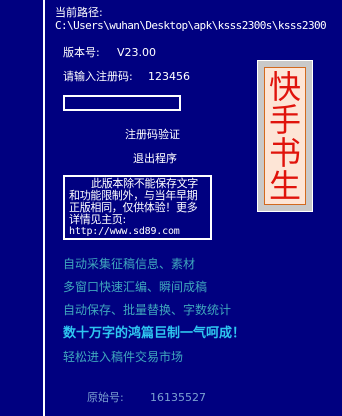 The width and height of the screenshot is (342, 416). What do you see at coordinates (21, 208) in the screenshot?
I see `left-strip` at bounding box center [21, 208].